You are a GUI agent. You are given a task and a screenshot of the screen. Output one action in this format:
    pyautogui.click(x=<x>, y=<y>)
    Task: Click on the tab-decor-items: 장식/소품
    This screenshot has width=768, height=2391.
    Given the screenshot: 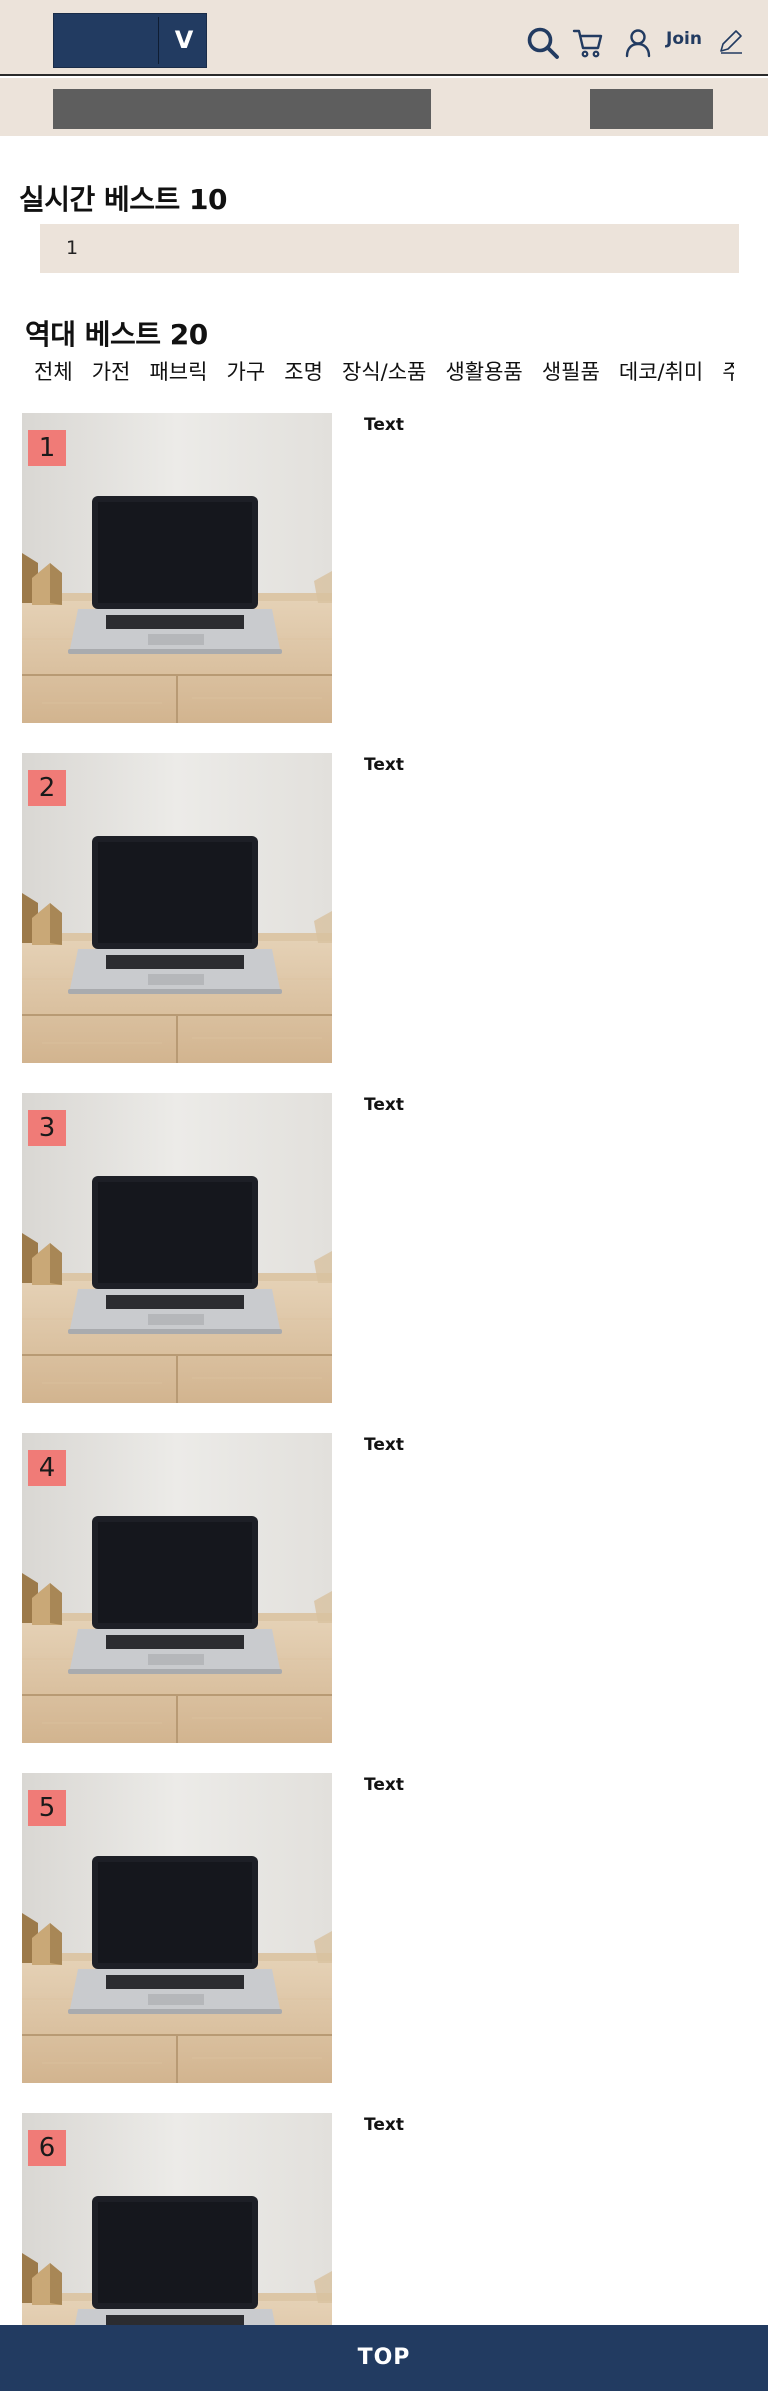 What is the action you would take?
    pyautogui.click(x=384, y=371)
    